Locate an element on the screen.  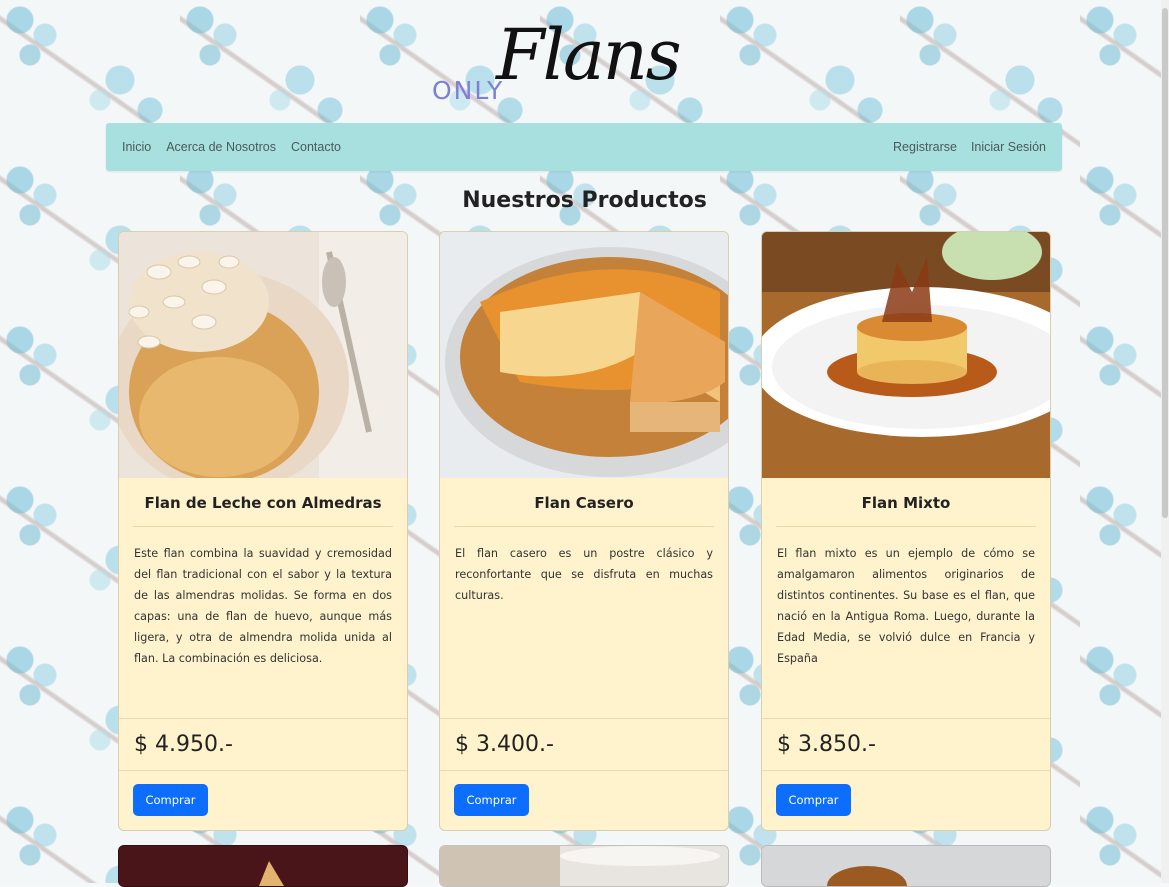
page-scrollbar is located at coordinates (1165, 441).